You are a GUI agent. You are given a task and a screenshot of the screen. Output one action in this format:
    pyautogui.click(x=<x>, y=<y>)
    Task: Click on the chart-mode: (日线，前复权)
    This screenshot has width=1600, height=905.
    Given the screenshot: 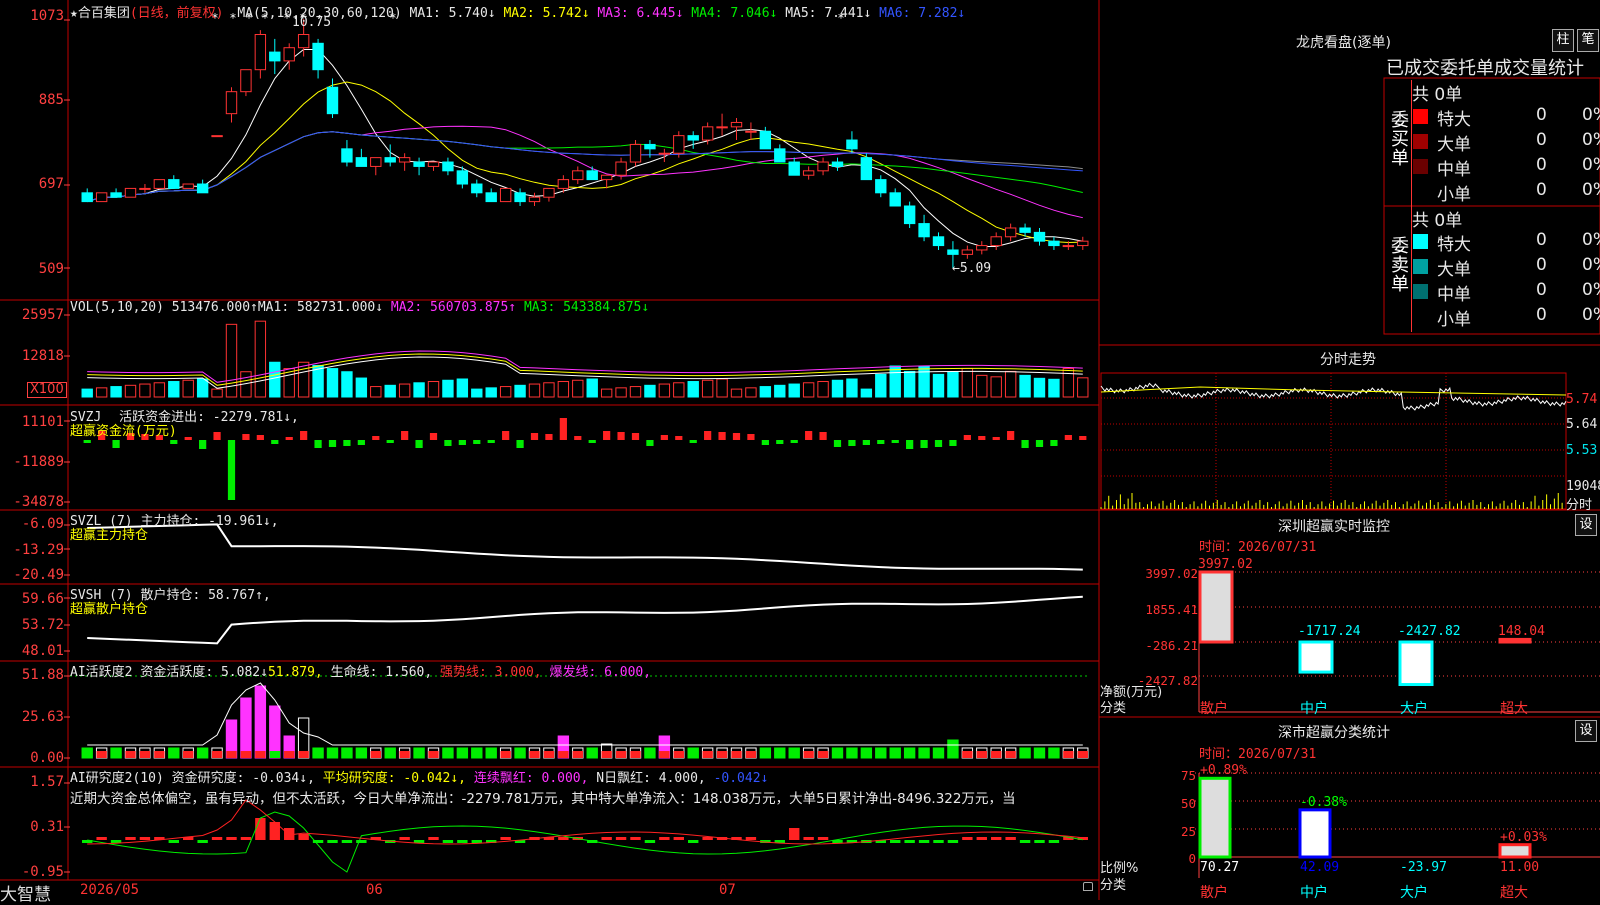 What is the action you would take?
    pyautogui.click(x=176, y=13)
    